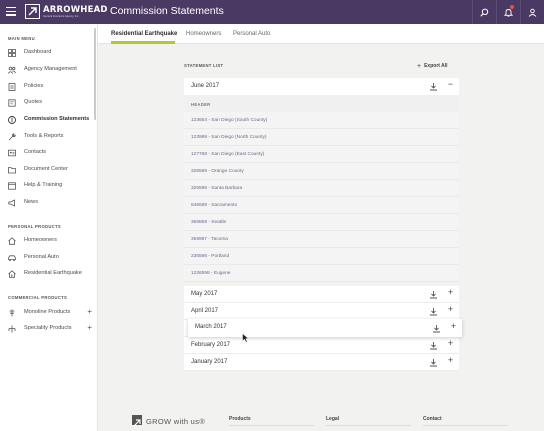 The image size is (544, 431). What do you see at coordinates (321, 188) in the screenshot?
I see `statement-row: 326598 - Santa Barbara` at bounding box center [321, 188].